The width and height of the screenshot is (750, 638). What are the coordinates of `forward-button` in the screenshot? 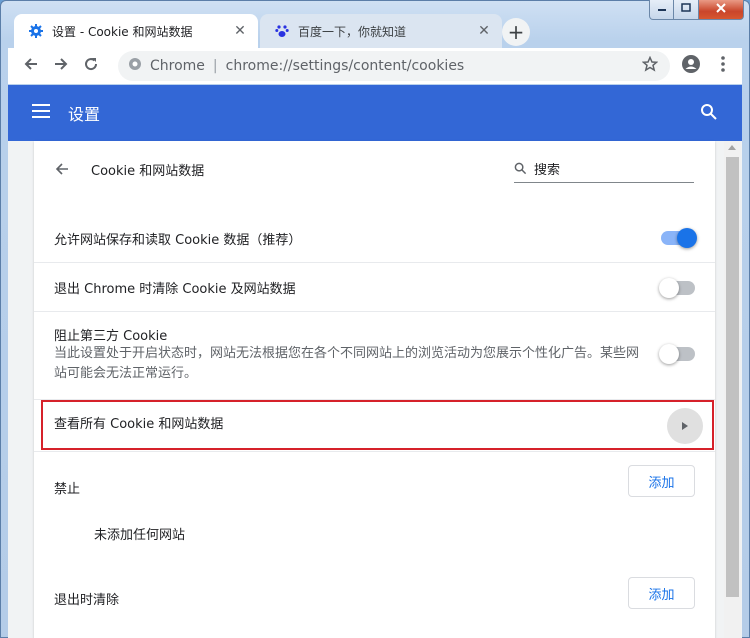 It's located at (61, 66).